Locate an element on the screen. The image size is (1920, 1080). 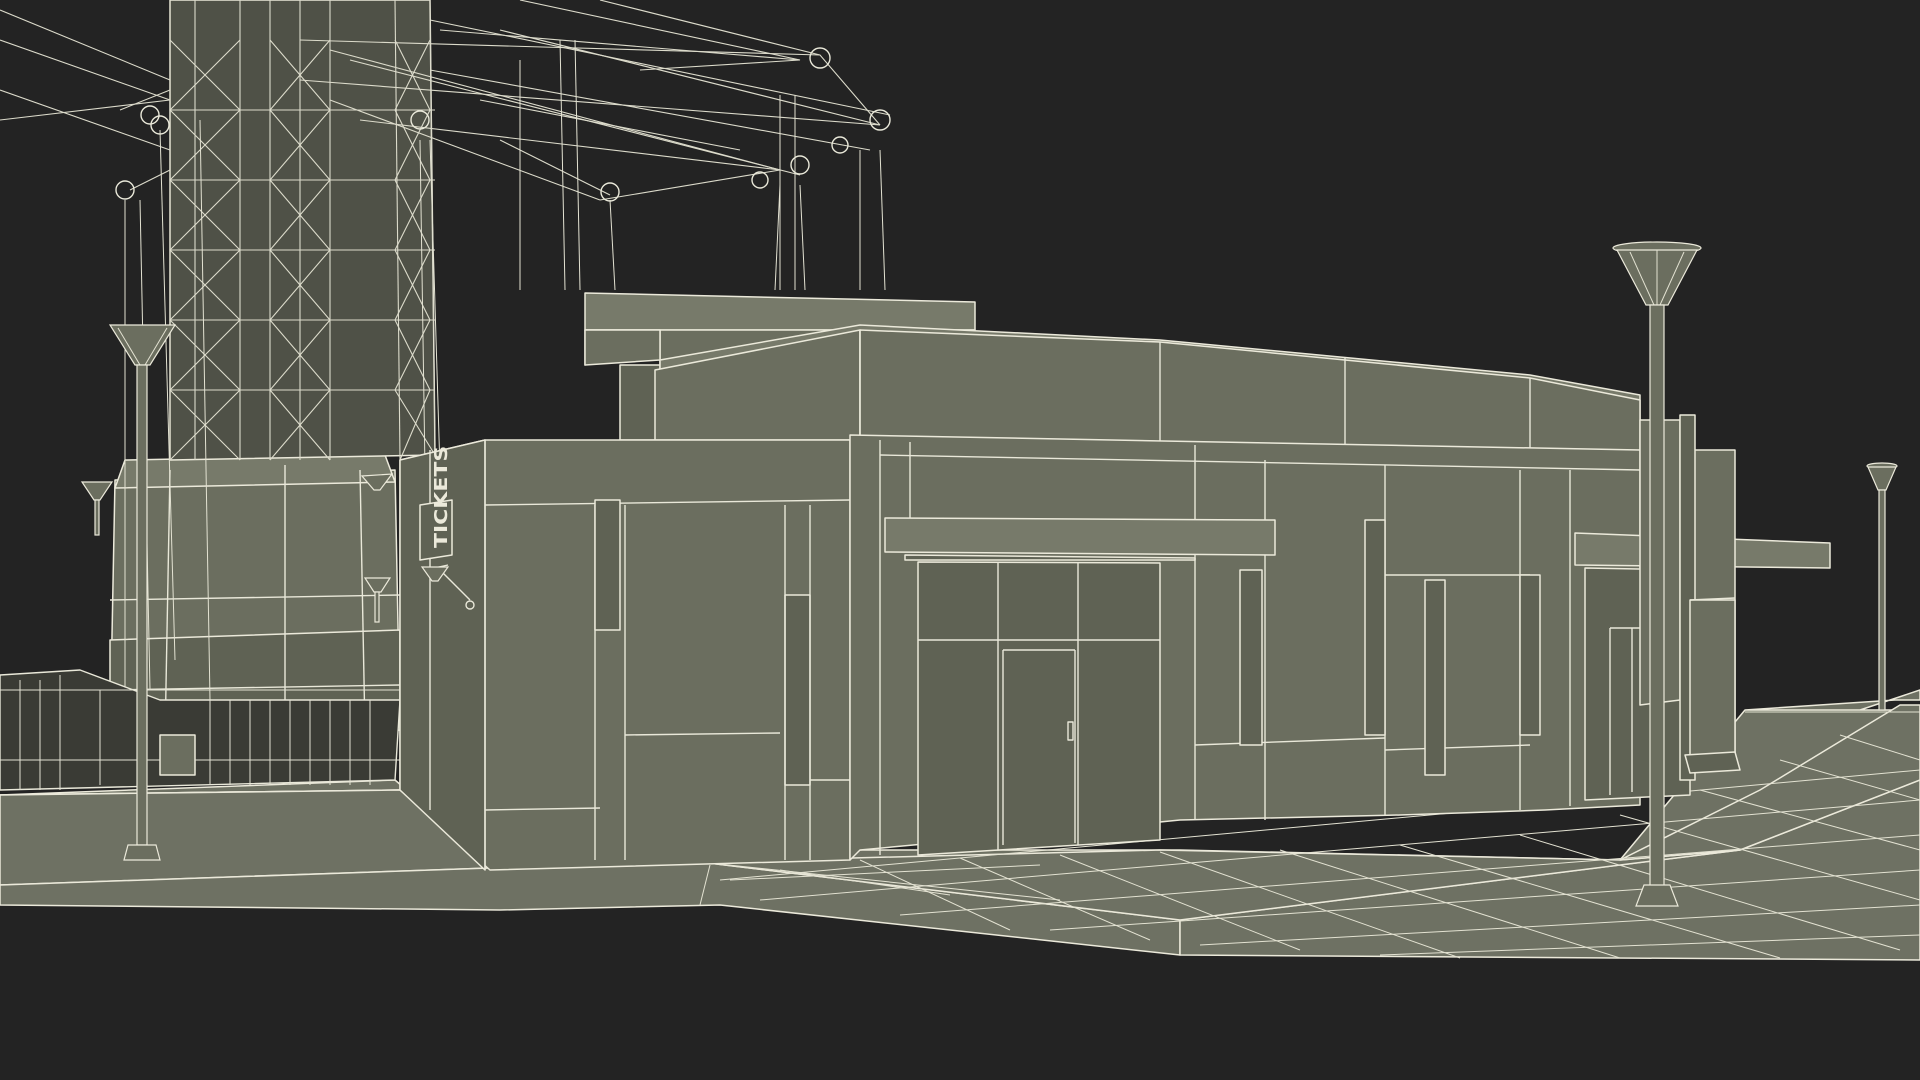
tickets-sign-label: TICKETS is located at coordinates (441, 497).